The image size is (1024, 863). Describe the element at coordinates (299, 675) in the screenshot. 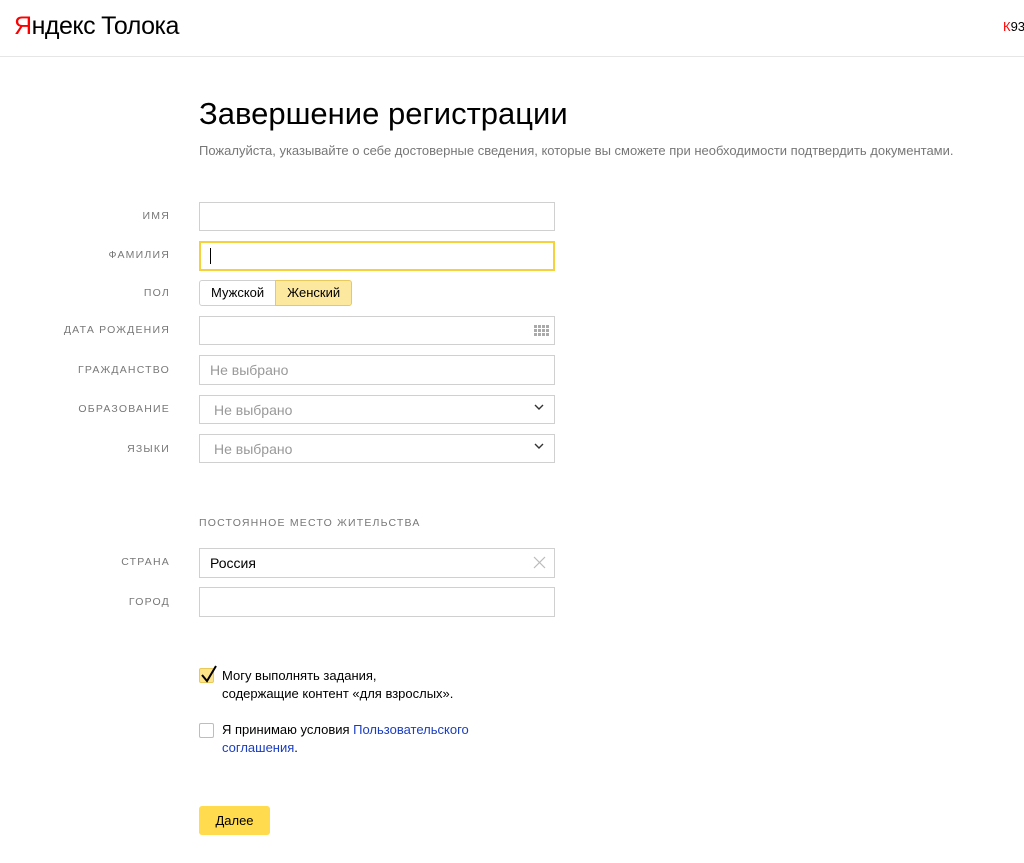

I see `adult-content-line1: Могу выполнять задания,` at that location.